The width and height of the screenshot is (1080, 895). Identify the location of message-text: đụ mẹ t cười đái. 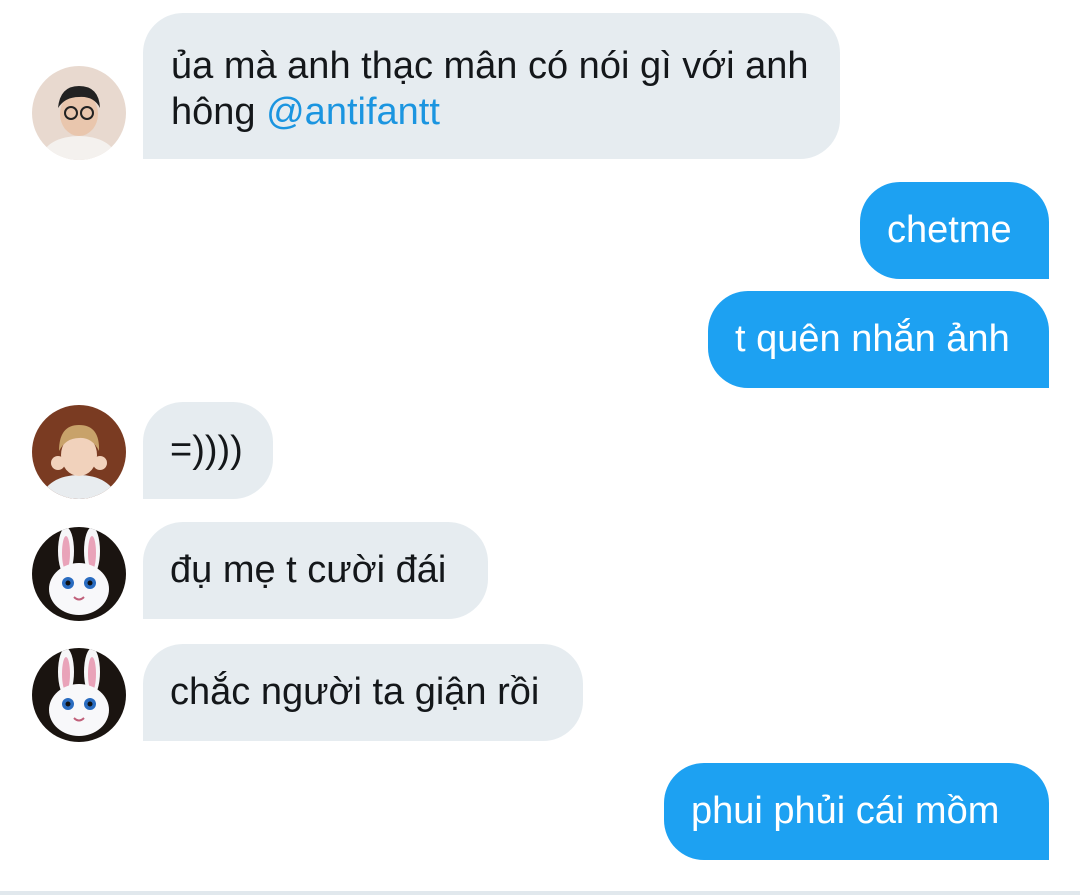
(308, 570).